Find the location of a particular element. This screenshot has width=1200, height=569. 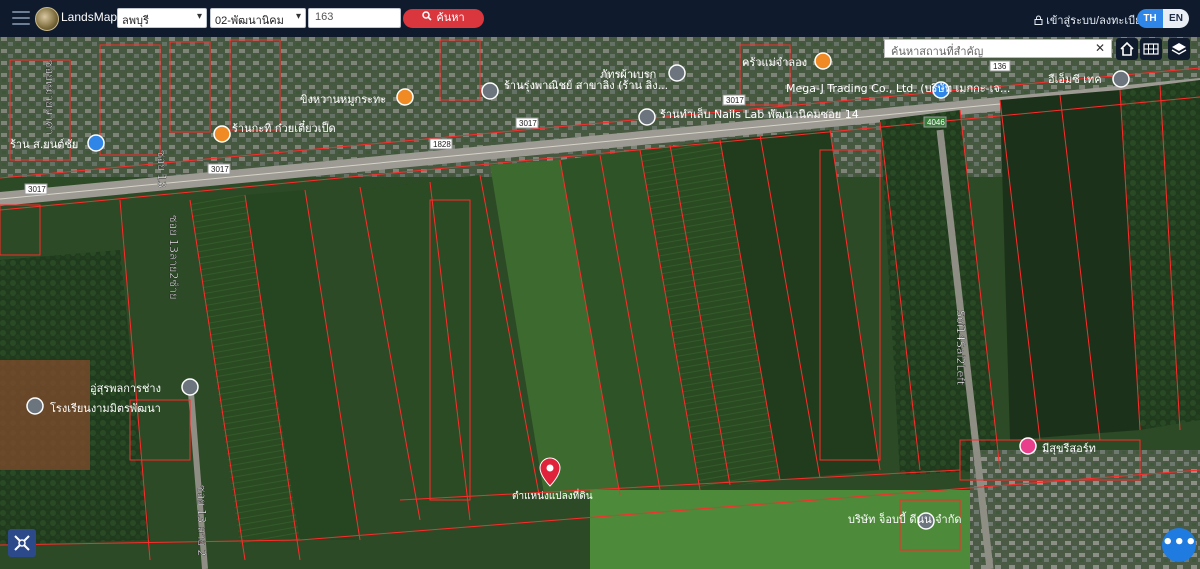

road-number-label: 4046 is located at coordinates (936, 122).